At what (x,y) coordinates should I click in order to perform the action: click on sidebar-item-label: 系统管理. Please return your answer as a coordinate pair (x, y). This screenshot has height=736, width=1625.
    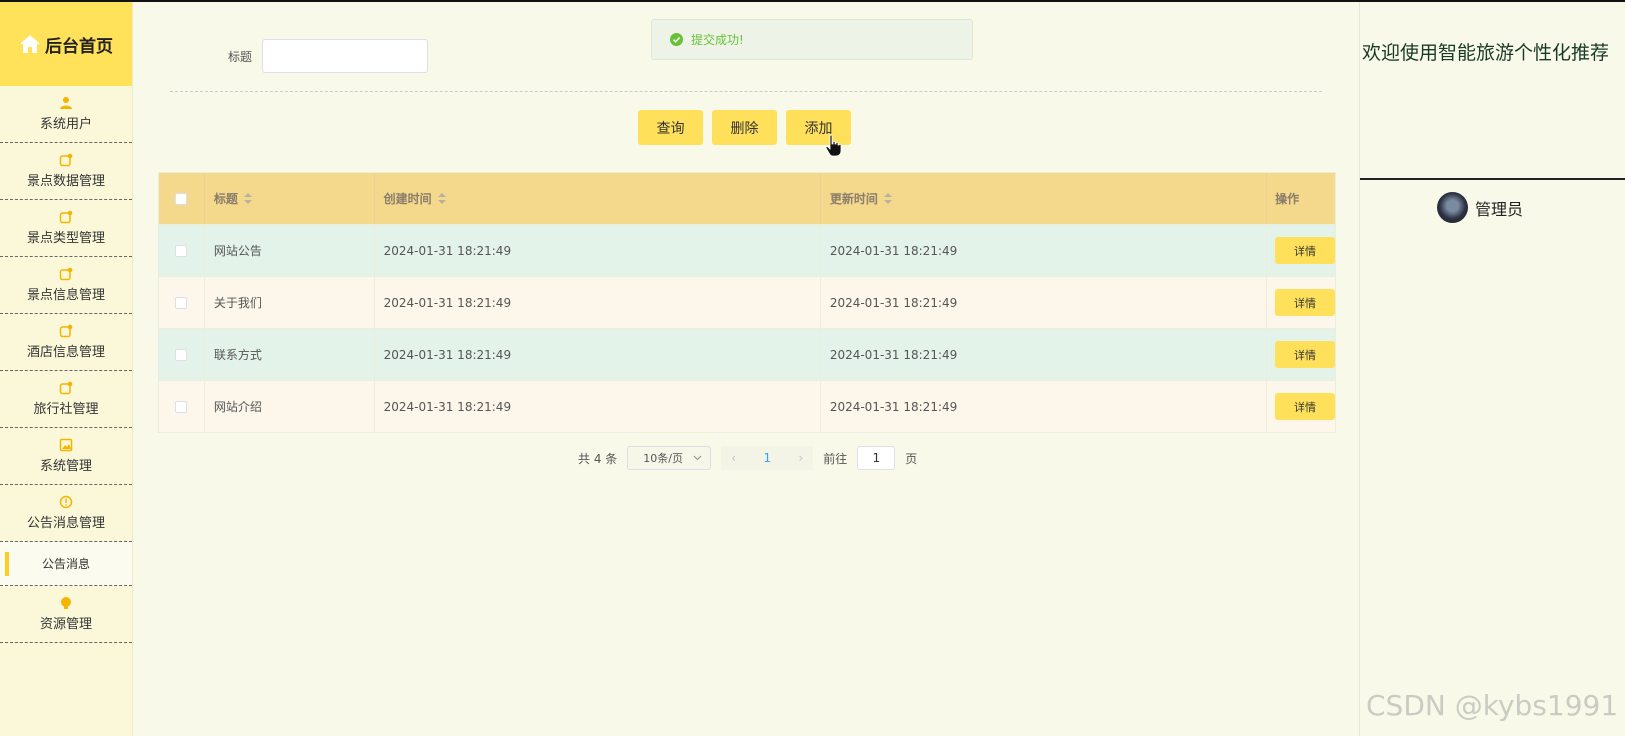
    Looking at the image, I should click on (65, 466).